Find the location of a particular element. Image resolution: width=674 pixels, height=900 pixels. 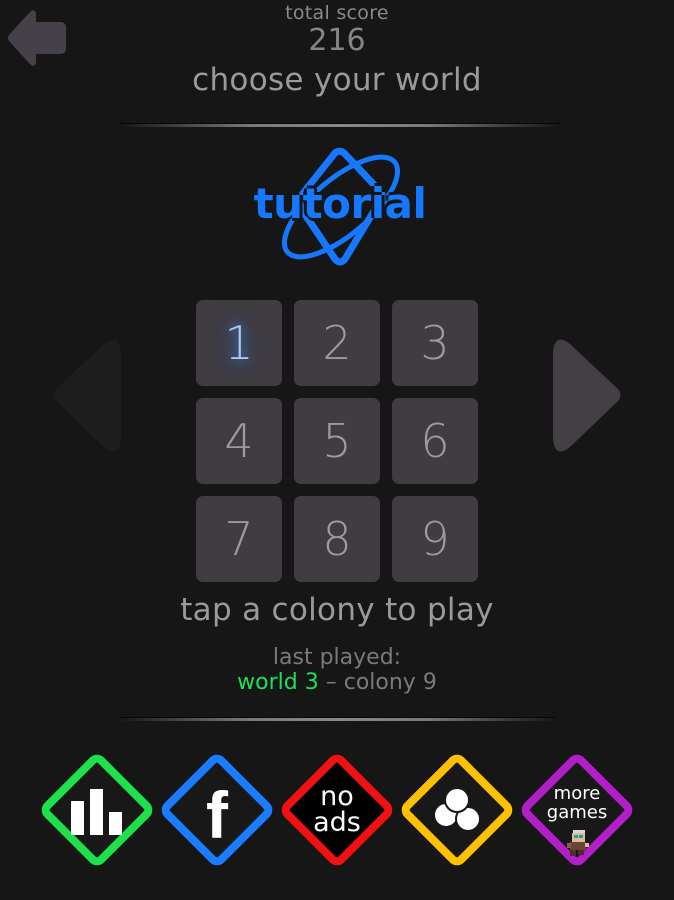

colony-tile-6: 6 is located at coordinates (435, 441).